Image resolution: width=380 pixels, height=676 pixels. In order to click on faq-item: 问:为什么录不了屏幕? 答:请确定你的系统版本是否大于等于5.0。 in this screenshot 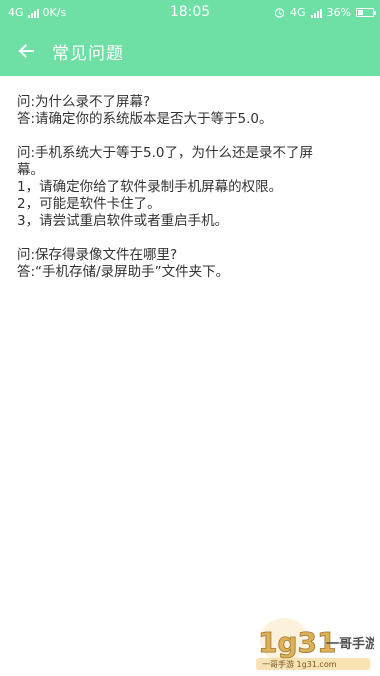, I will do `click(191, 111)`.